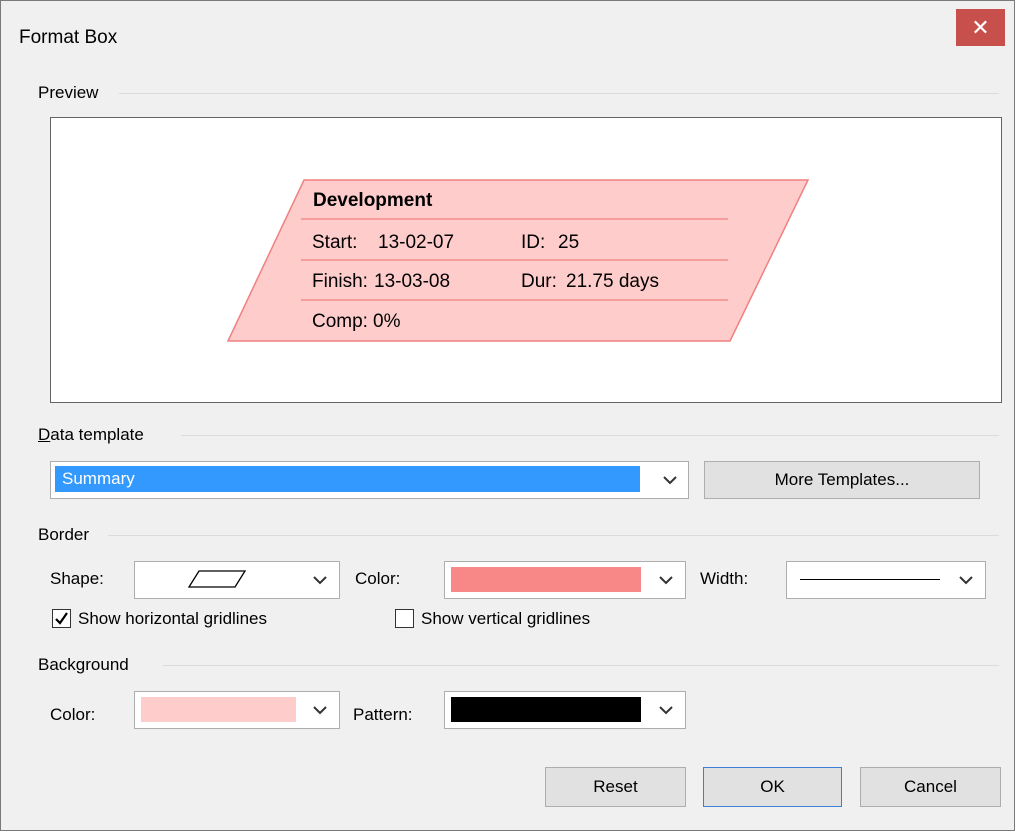 The width and height of the screenshot is (1015, 831). Describe the element at coordinates (930, 787) in the screenshot. I see `cancel-button: Cancel` at that location.